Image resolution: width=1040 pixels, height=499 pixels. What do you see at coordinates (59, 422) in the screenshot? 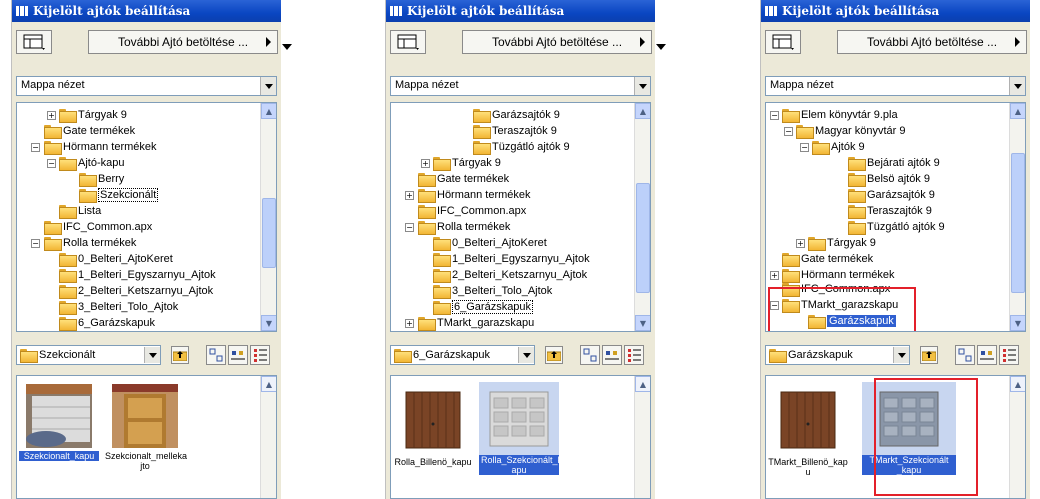
I see `object-item-selected: Szekcionalt_kapu` at bounding box center [59, 422].